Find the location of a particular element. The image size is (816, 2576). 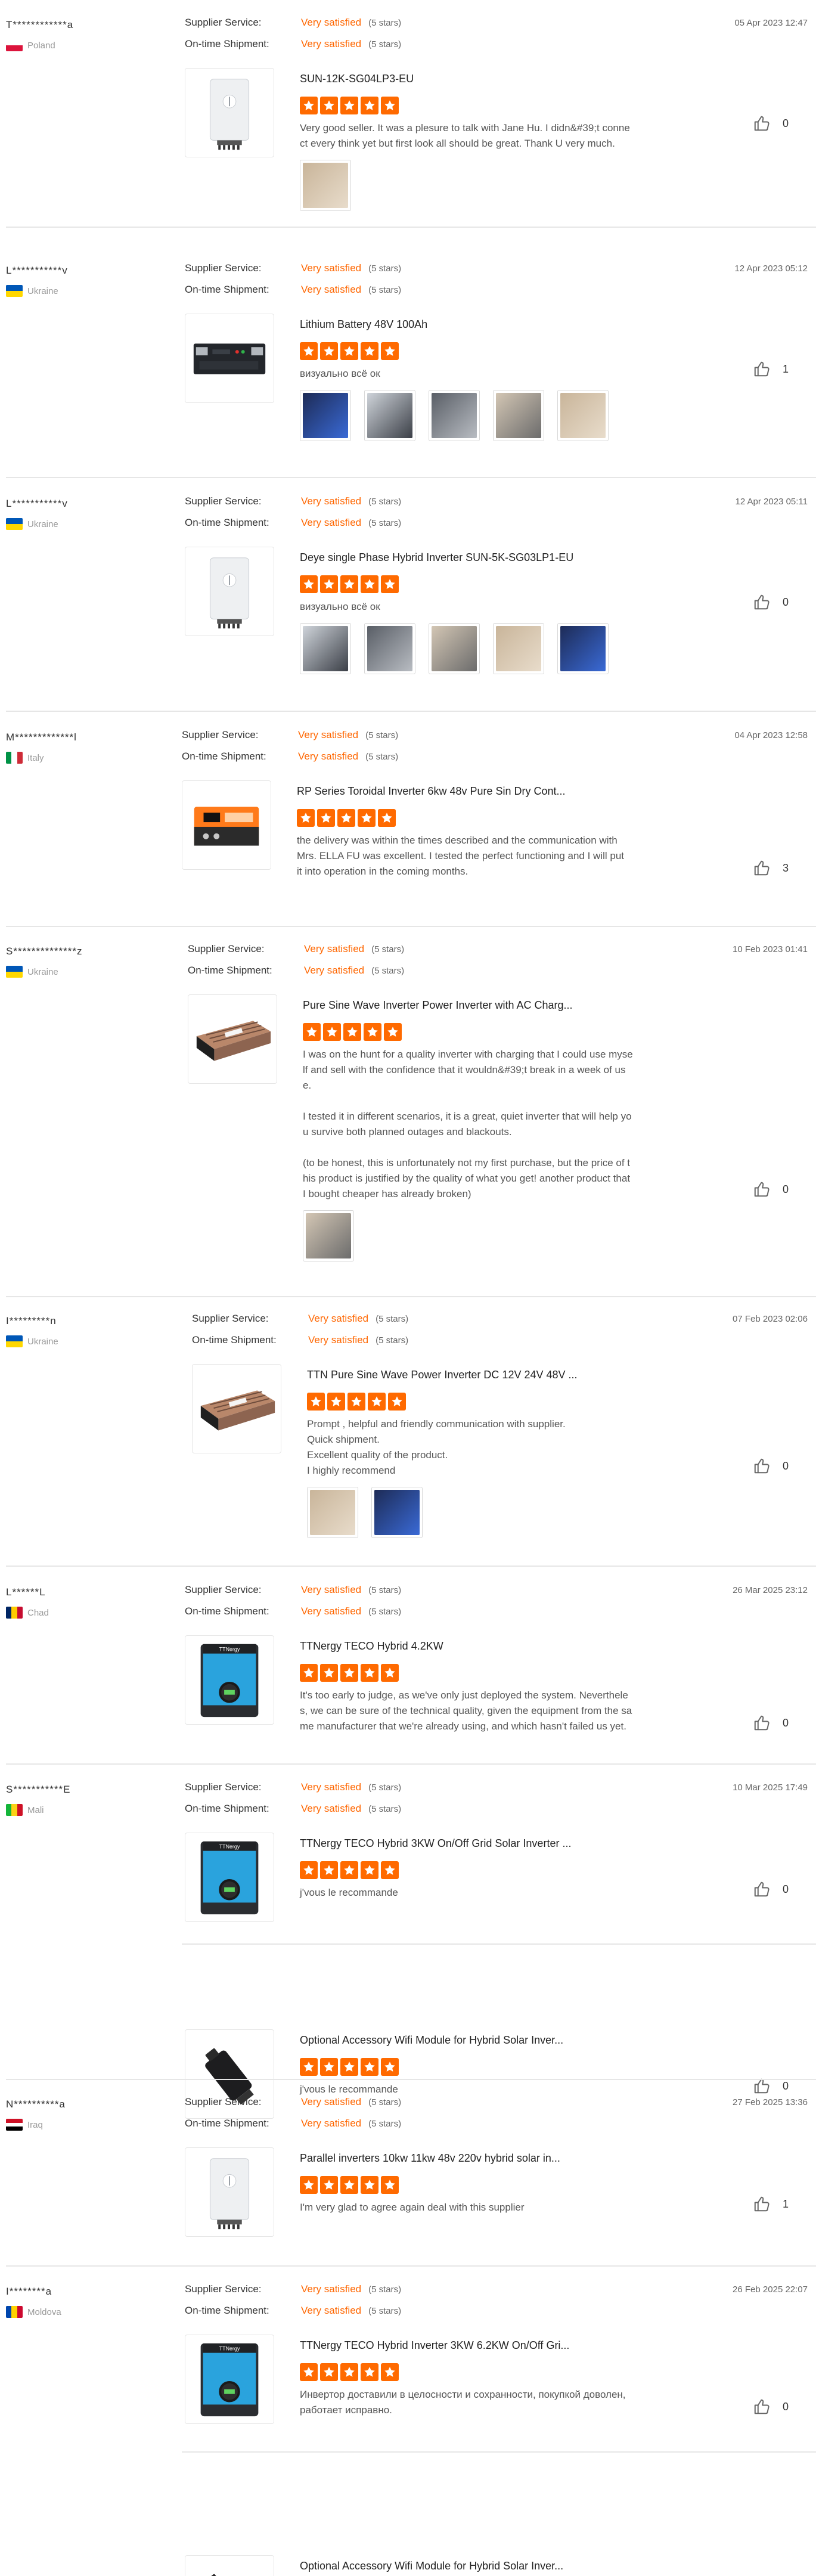

product-title-link: TTNergy TECO Hybrid 4.2KW is located at coordinates (371, 1646).